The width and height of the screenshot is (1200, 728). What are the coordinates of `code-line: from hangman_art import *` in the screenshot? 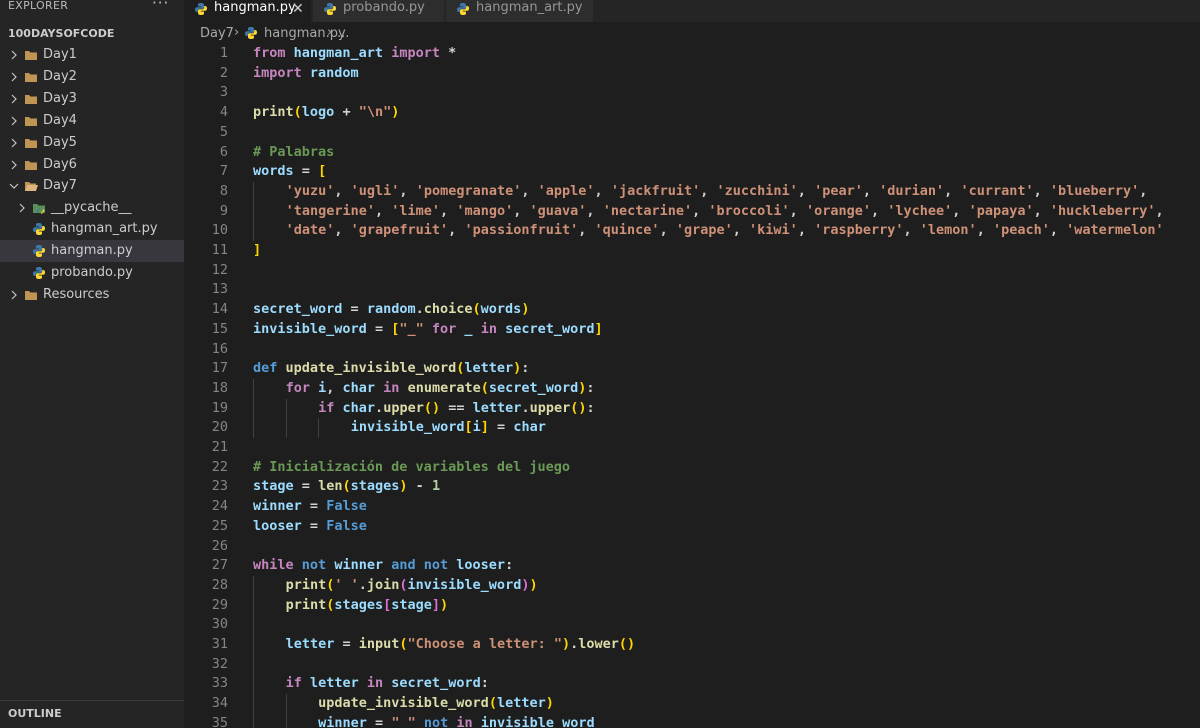 It's located at (354, 54).